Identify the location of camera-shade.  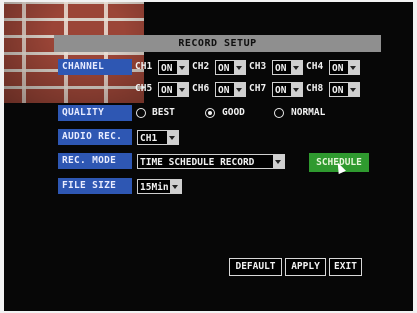
(74, 52).